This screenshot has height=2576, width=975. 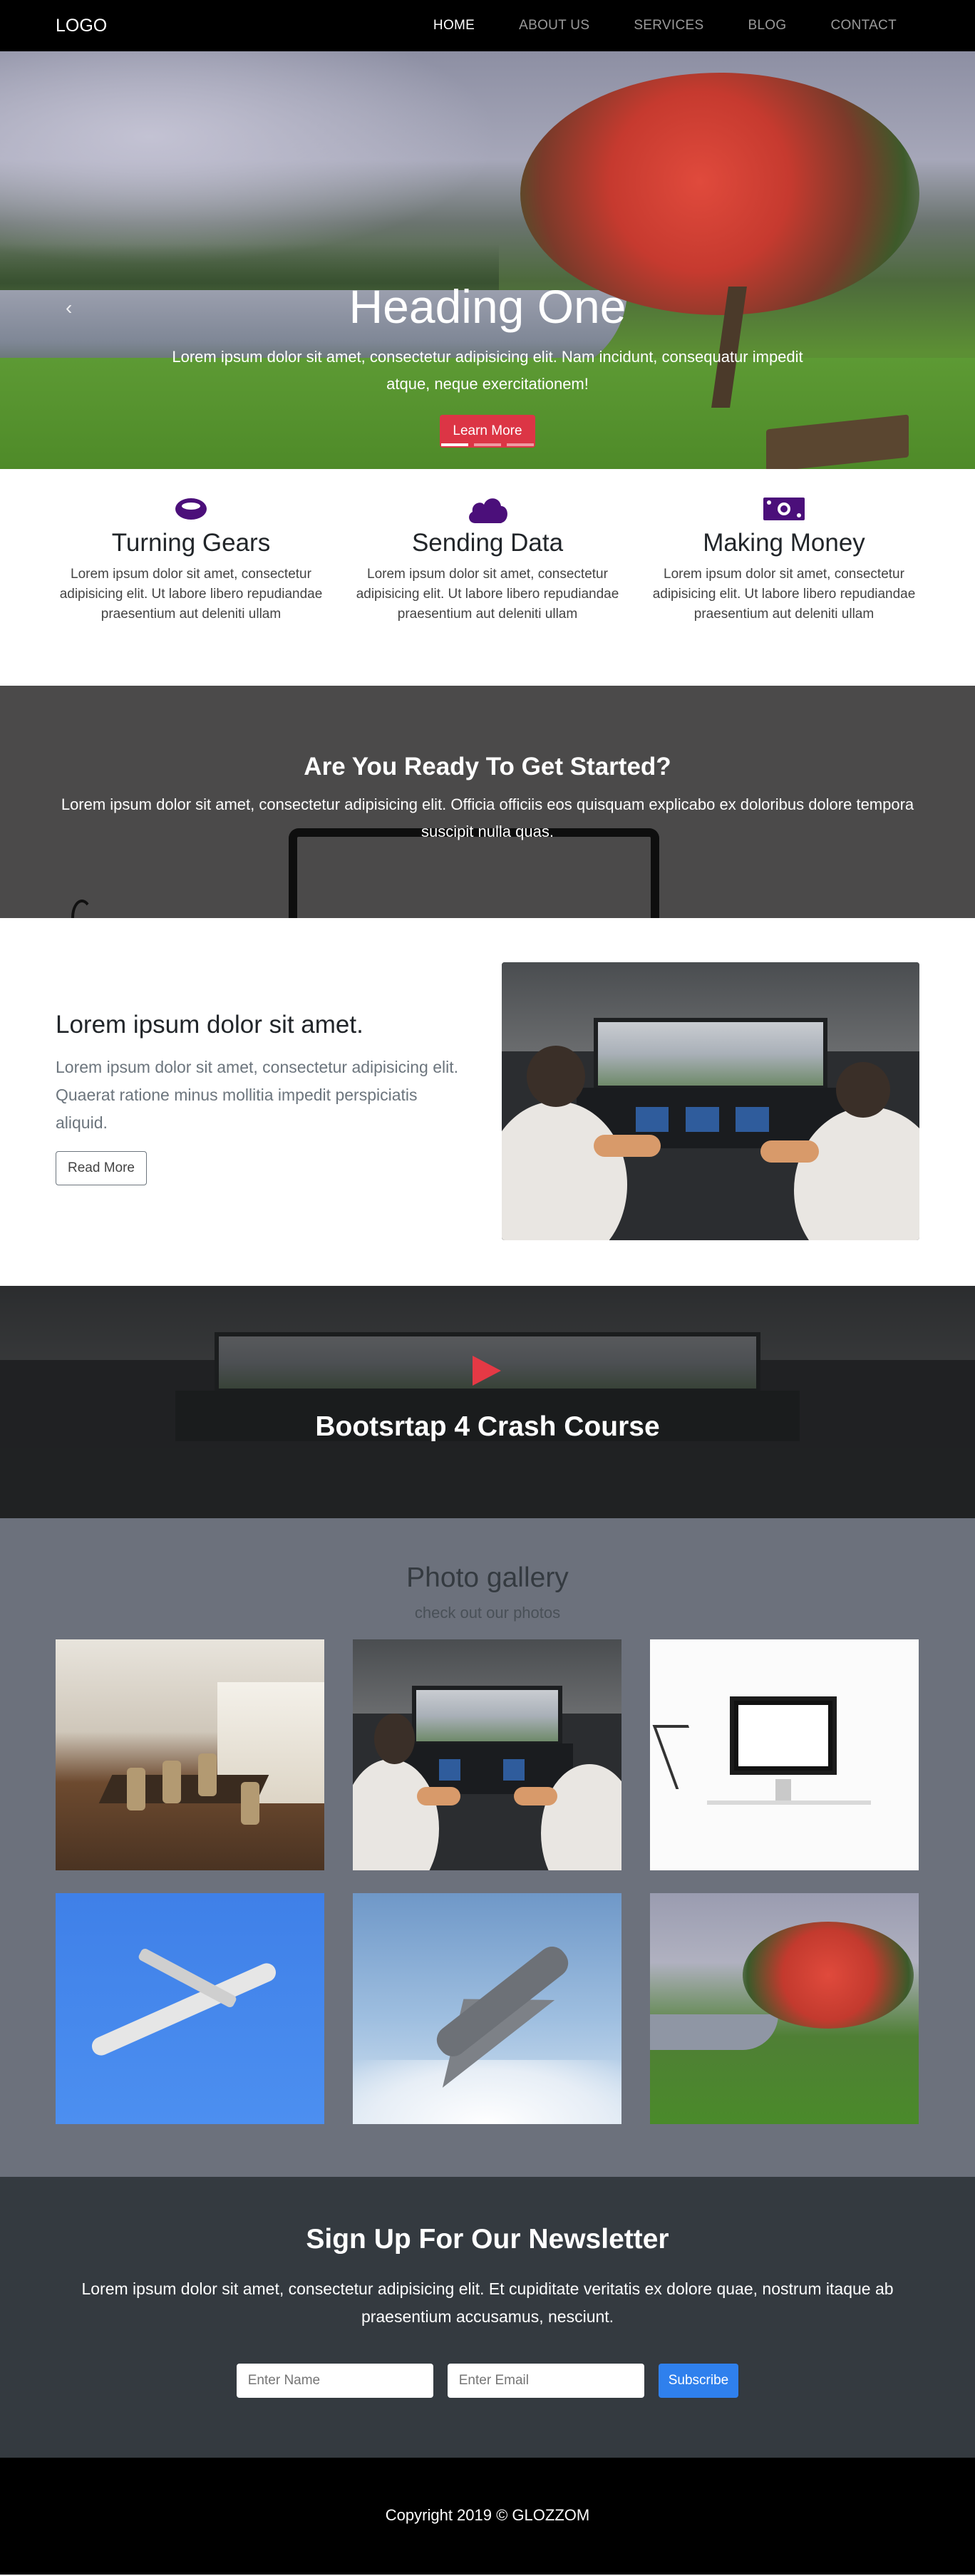 What do you see at coordinates (210, 1025) in the screenshot?
I see `info-title: Lorem ipsum dolor sit amet.` at bounding box center [210, 1025].